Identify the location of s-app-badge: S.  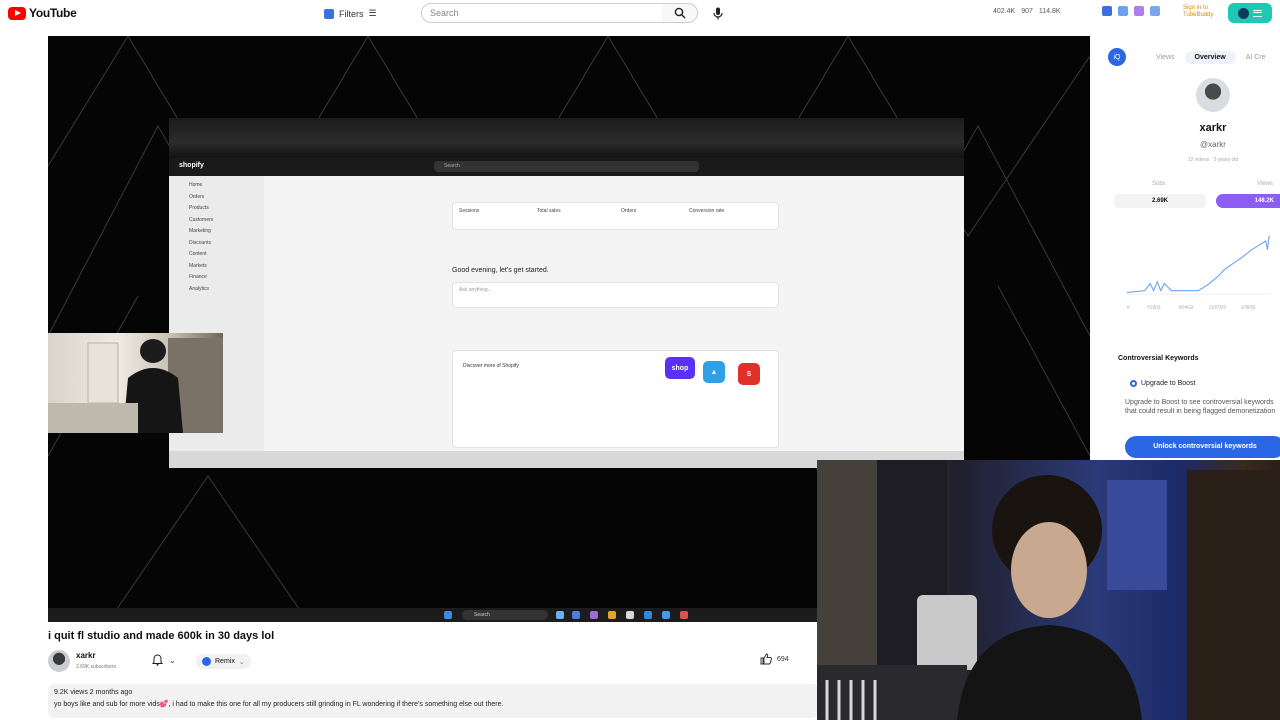
(749, 374).